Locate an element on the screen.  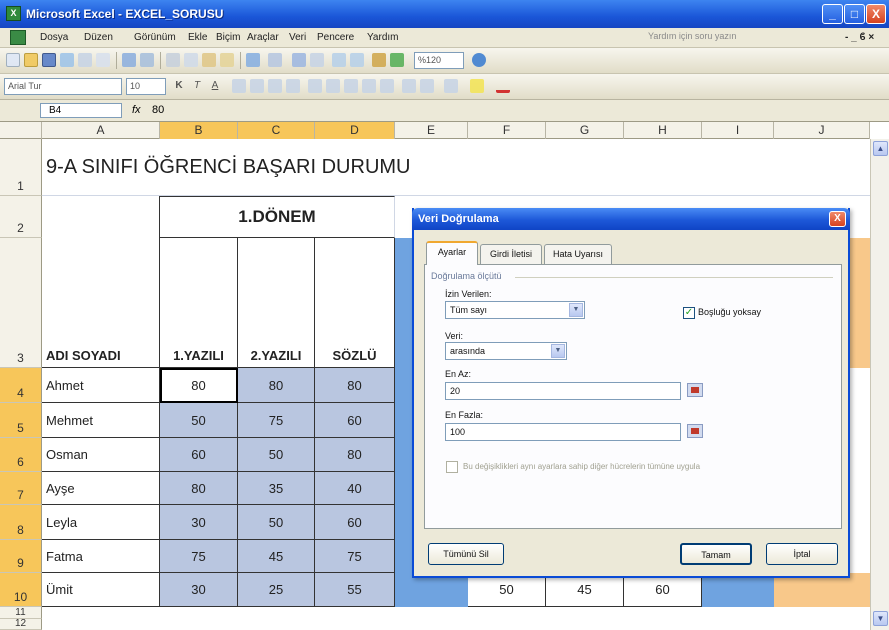
allow-dropdown-arrow-icon: ▼ is located at coordinates (576, 310).